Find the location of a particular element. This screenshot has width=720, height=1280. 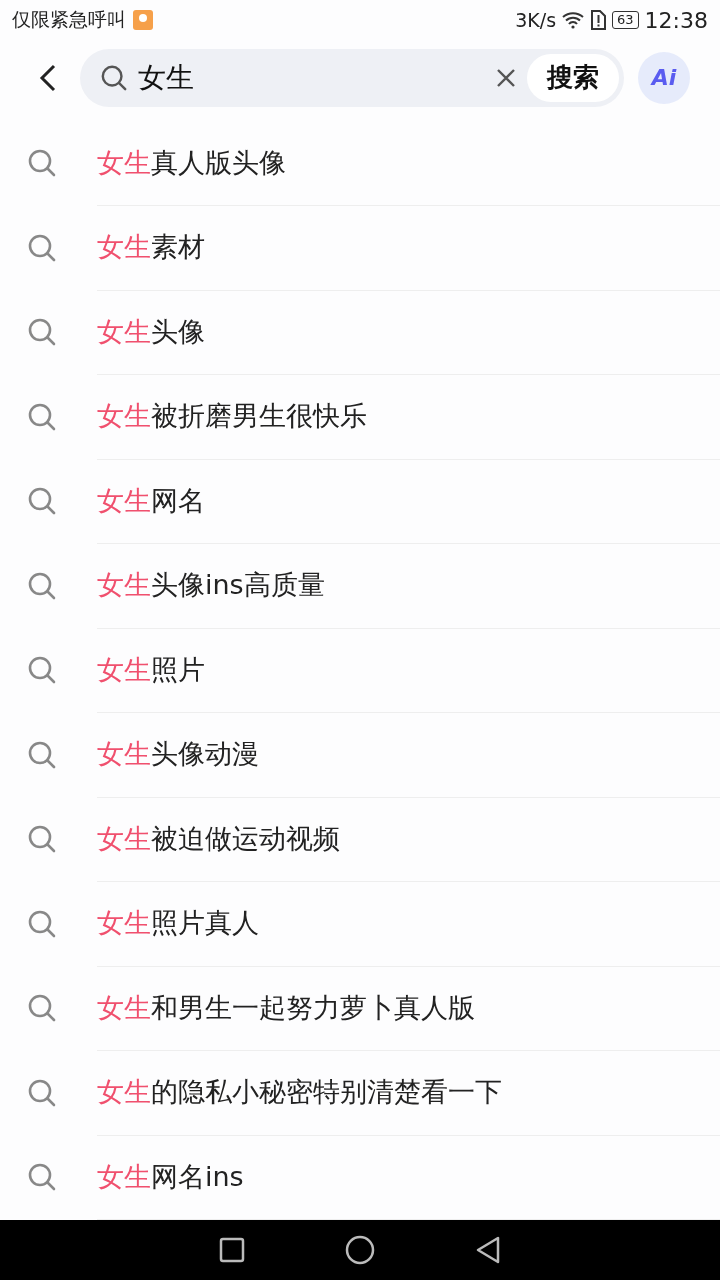

back-icon is located at coordinates (488, 1250).